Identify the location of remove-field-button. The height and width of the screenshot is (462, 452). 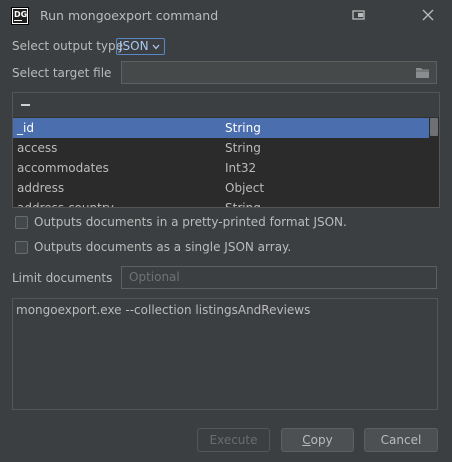
(25, 105).